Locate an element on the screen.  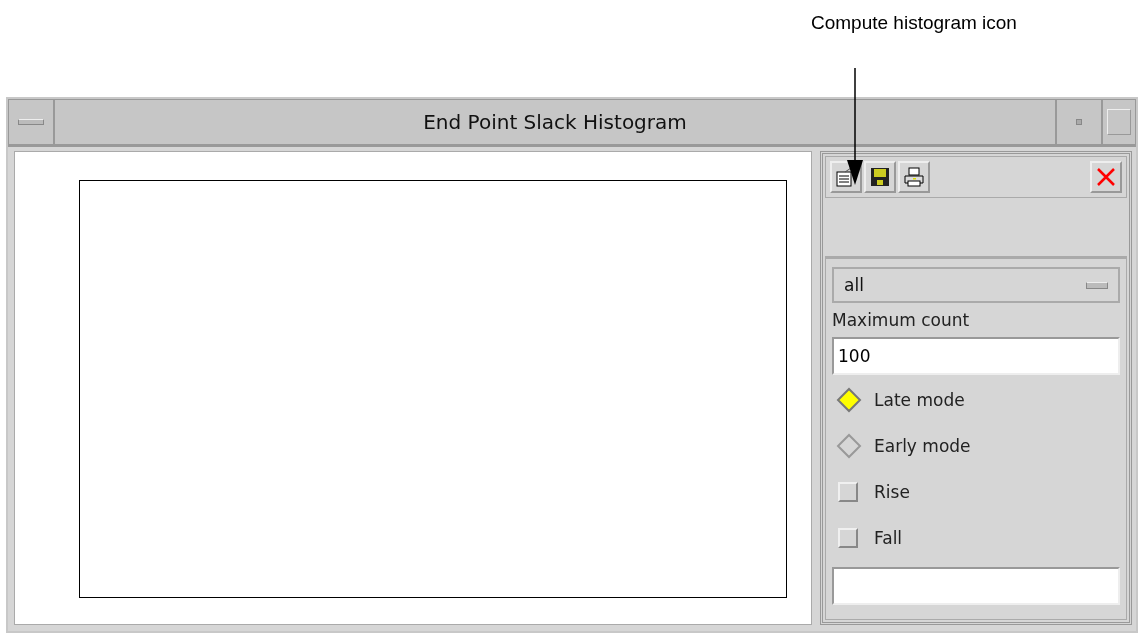
save-button is located at coordinates (880, 177).